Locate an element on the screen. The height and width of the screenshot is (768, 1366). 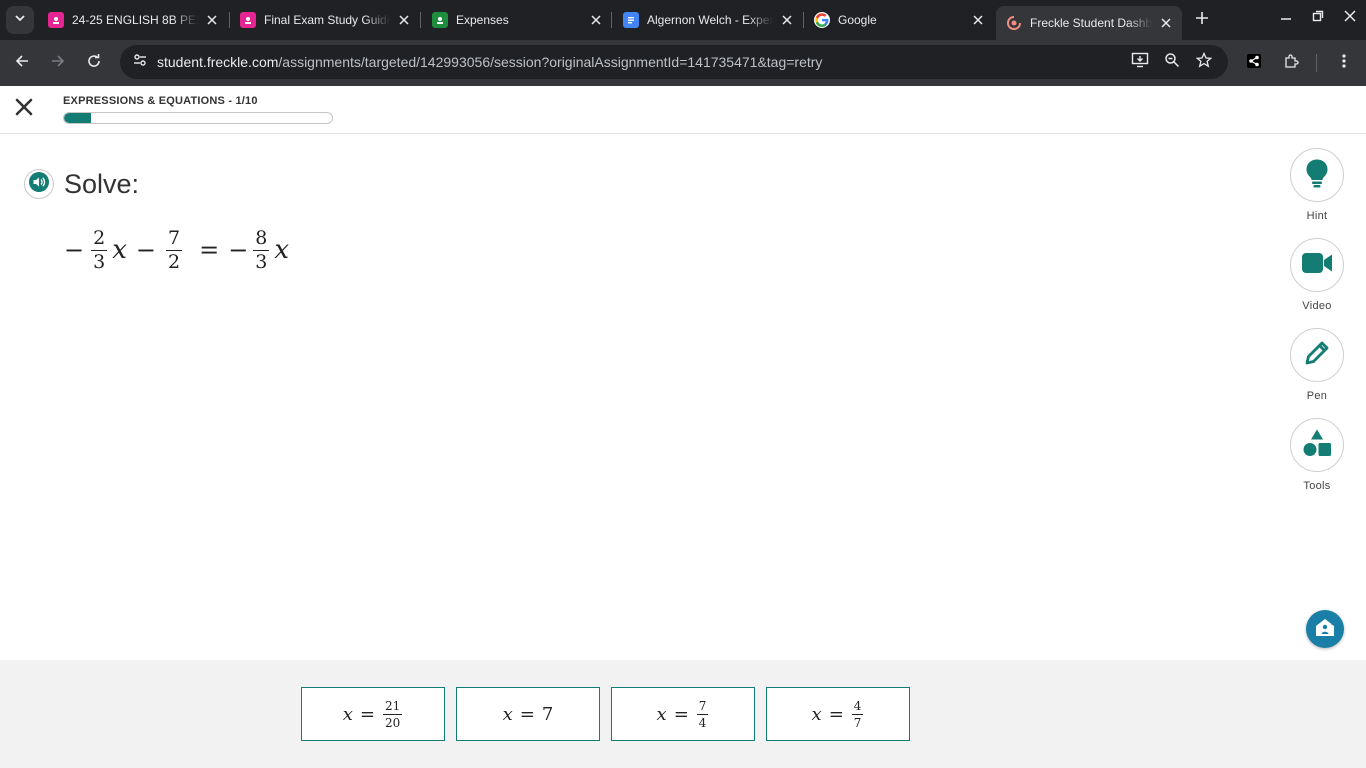
video-tool: Video is located at coordinates (1317, 275).